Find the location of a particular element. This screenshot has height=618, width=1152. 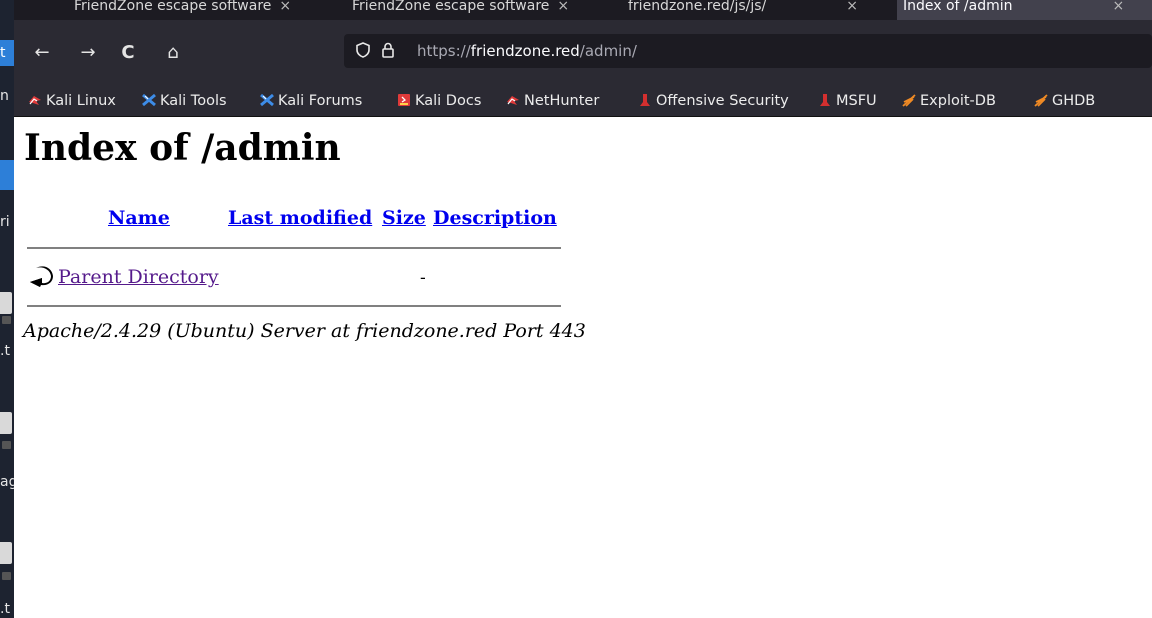

desktop-fragment: ag is located at coordinates (7, 482).